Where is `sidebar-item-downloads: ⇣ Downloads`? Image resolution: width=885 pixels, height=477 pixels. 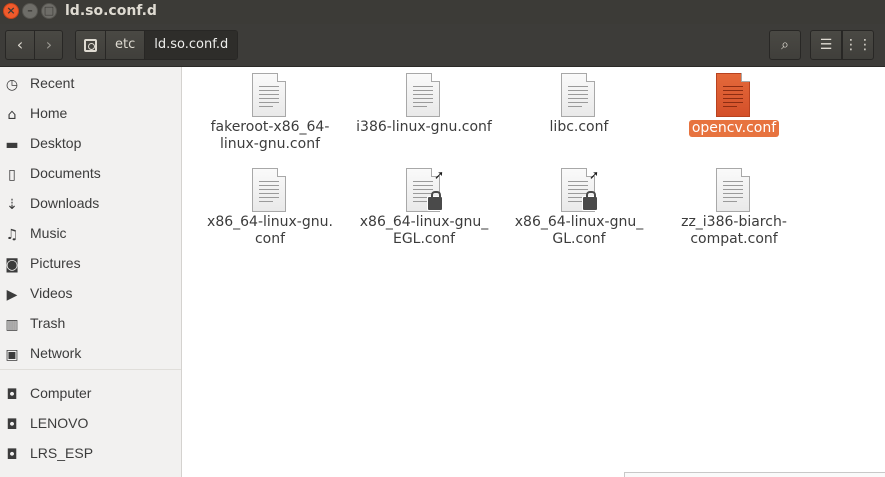 sidebar-item-downloads: ⇣ Downloads is located at coordinates (90, 205).